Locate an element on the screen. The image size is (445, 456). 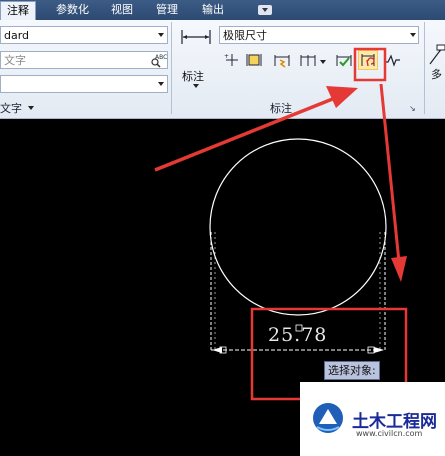
command-prompt-tooltip: 选择对象: is located at coordinates (352, 370).